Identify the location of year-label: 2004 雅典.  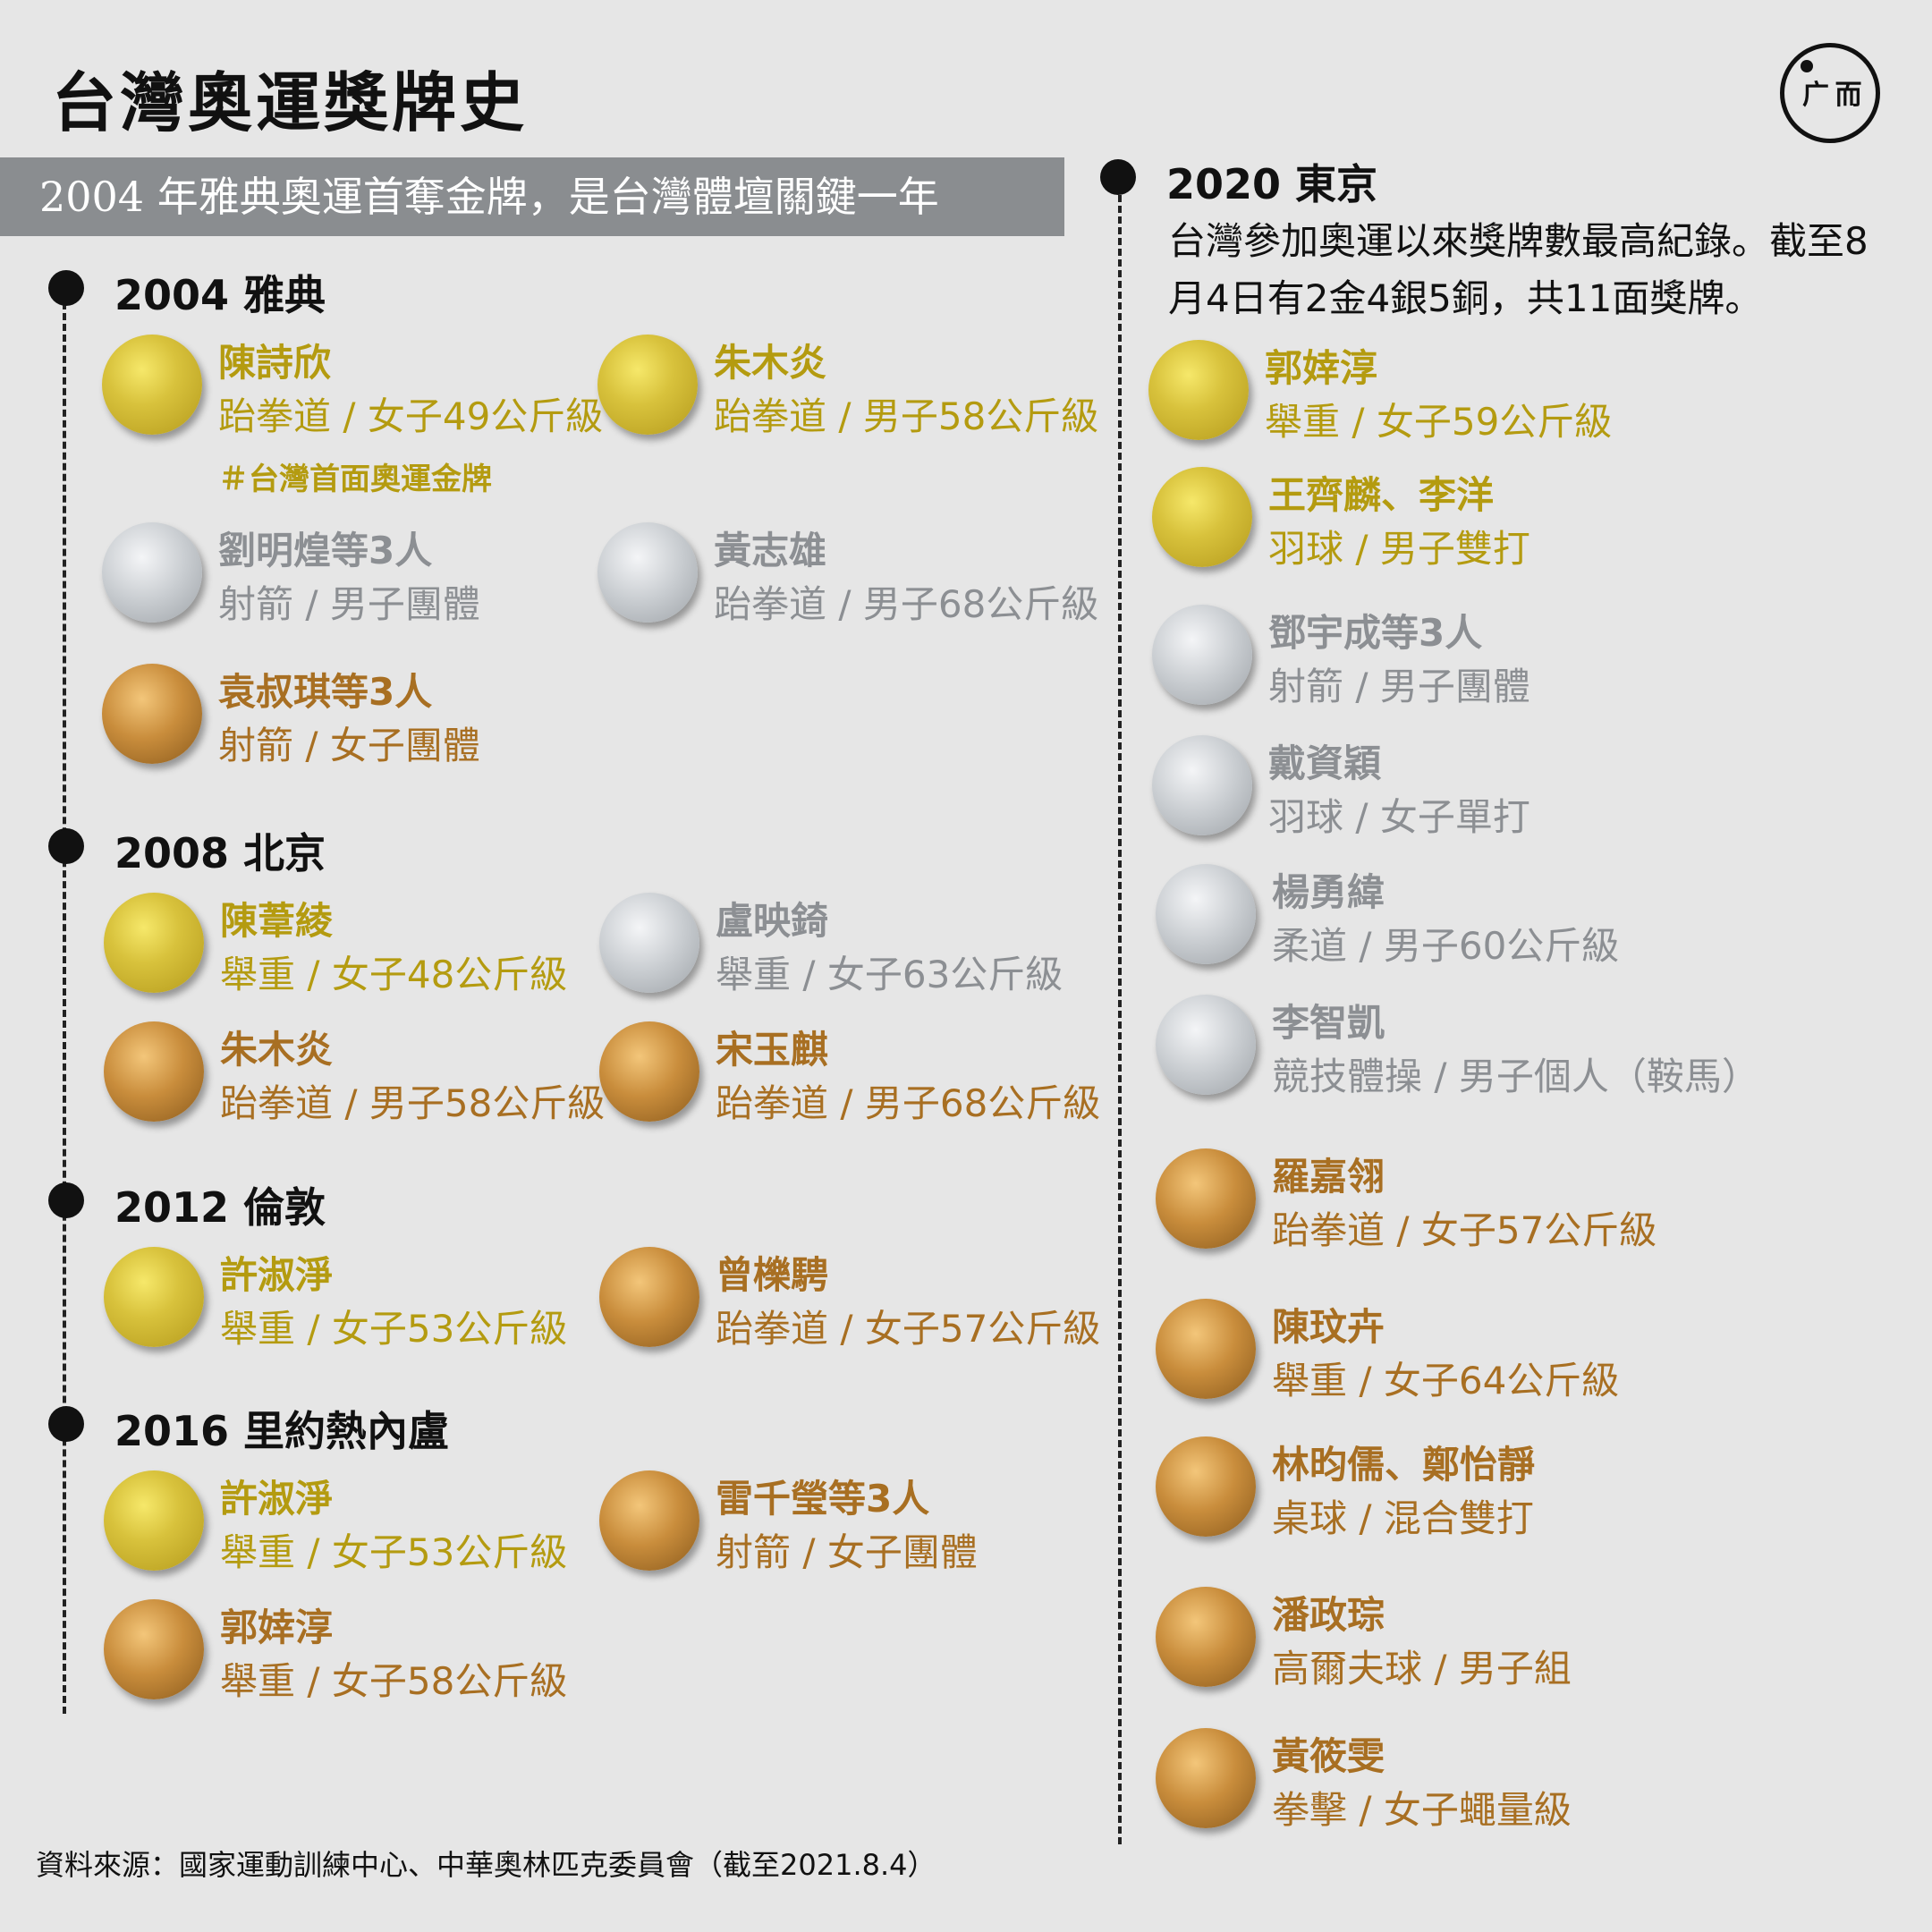
(220, 295).